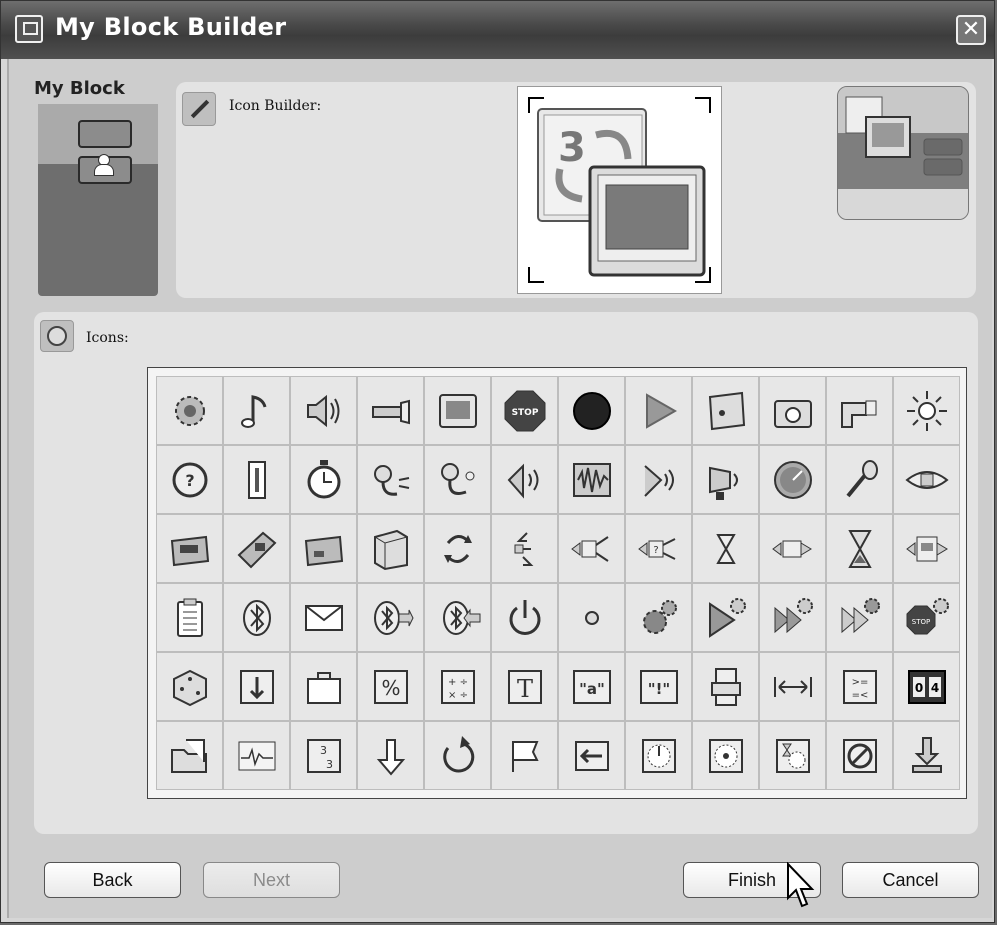 The width and height of the screenshot is (997, 925). I want to click on counter-icon: 04, so click(926, 686).